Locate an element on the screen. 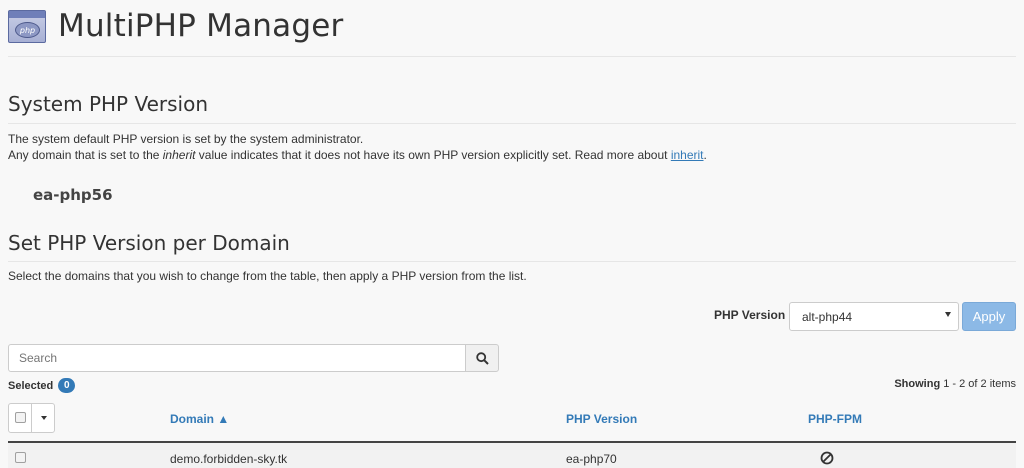  row-checkbox is located at coordinates (20, 457).